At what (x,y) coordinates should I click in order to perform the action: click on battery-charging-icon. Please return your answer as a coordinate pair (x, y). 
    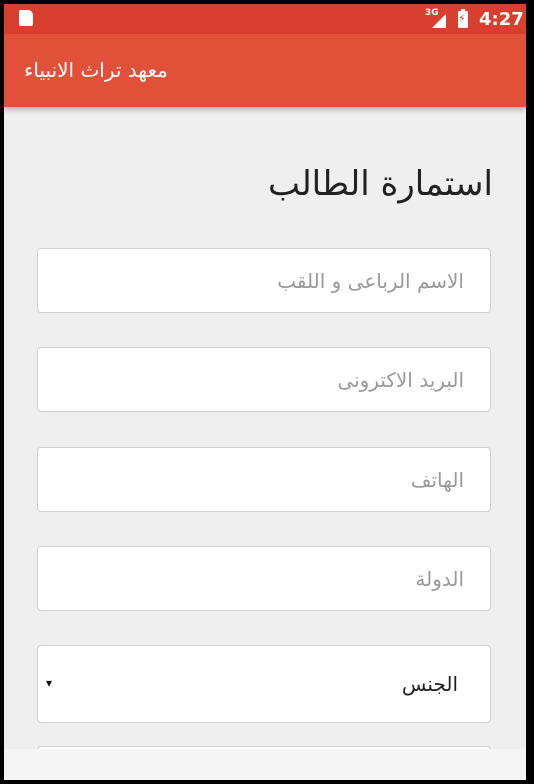
    Looking at the image, I should click on (463, 18).